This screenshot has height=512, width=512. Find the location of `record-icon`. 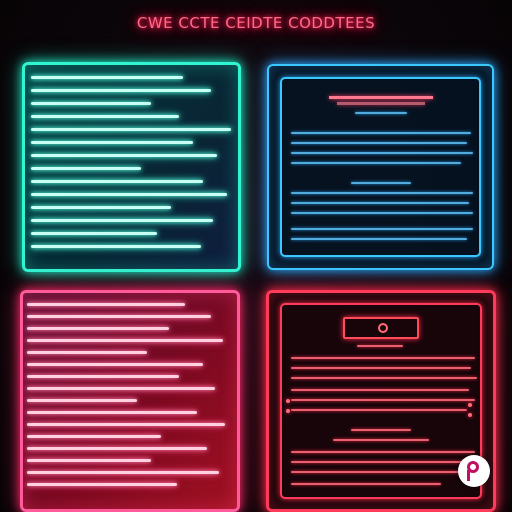

record-icon is located at coordinates (383, 328).